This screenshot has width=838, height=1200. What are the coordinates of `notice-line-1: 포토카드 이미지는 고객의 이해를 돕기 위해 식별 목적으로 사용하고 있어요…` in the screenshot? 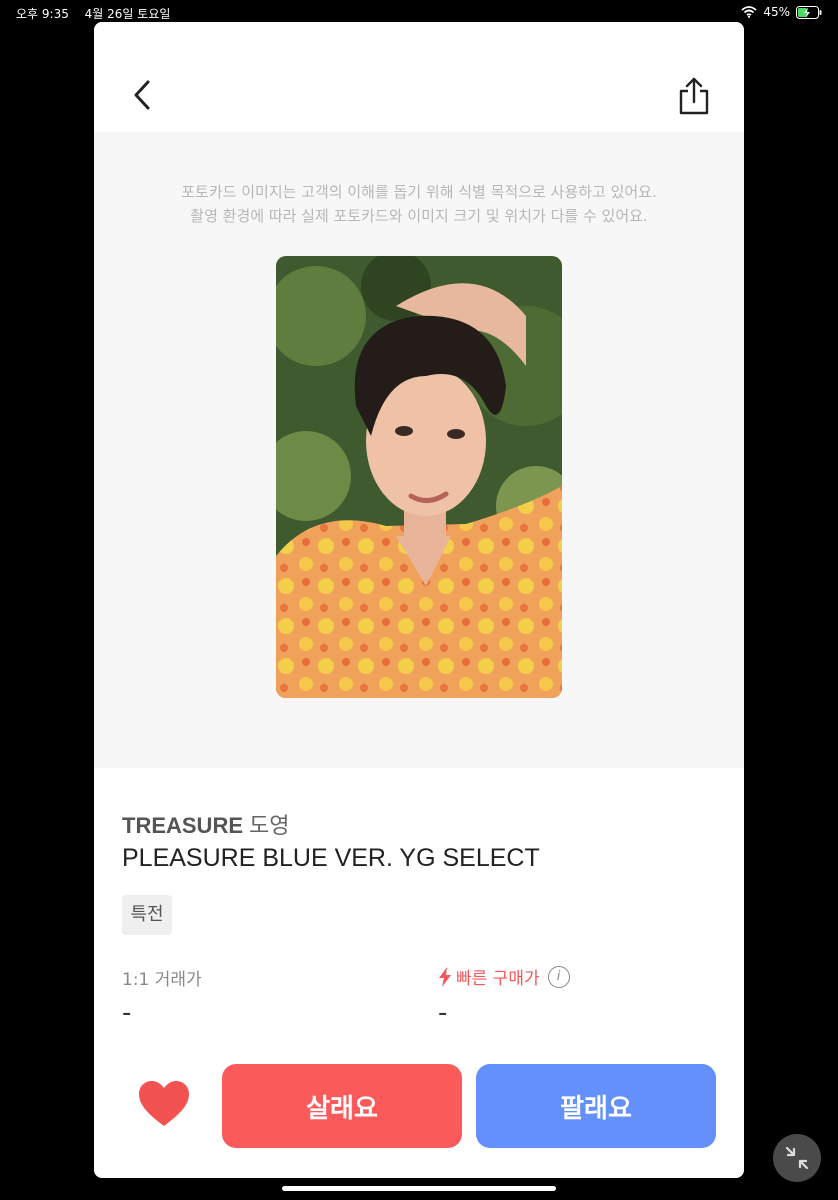 It's located at (419, 192).